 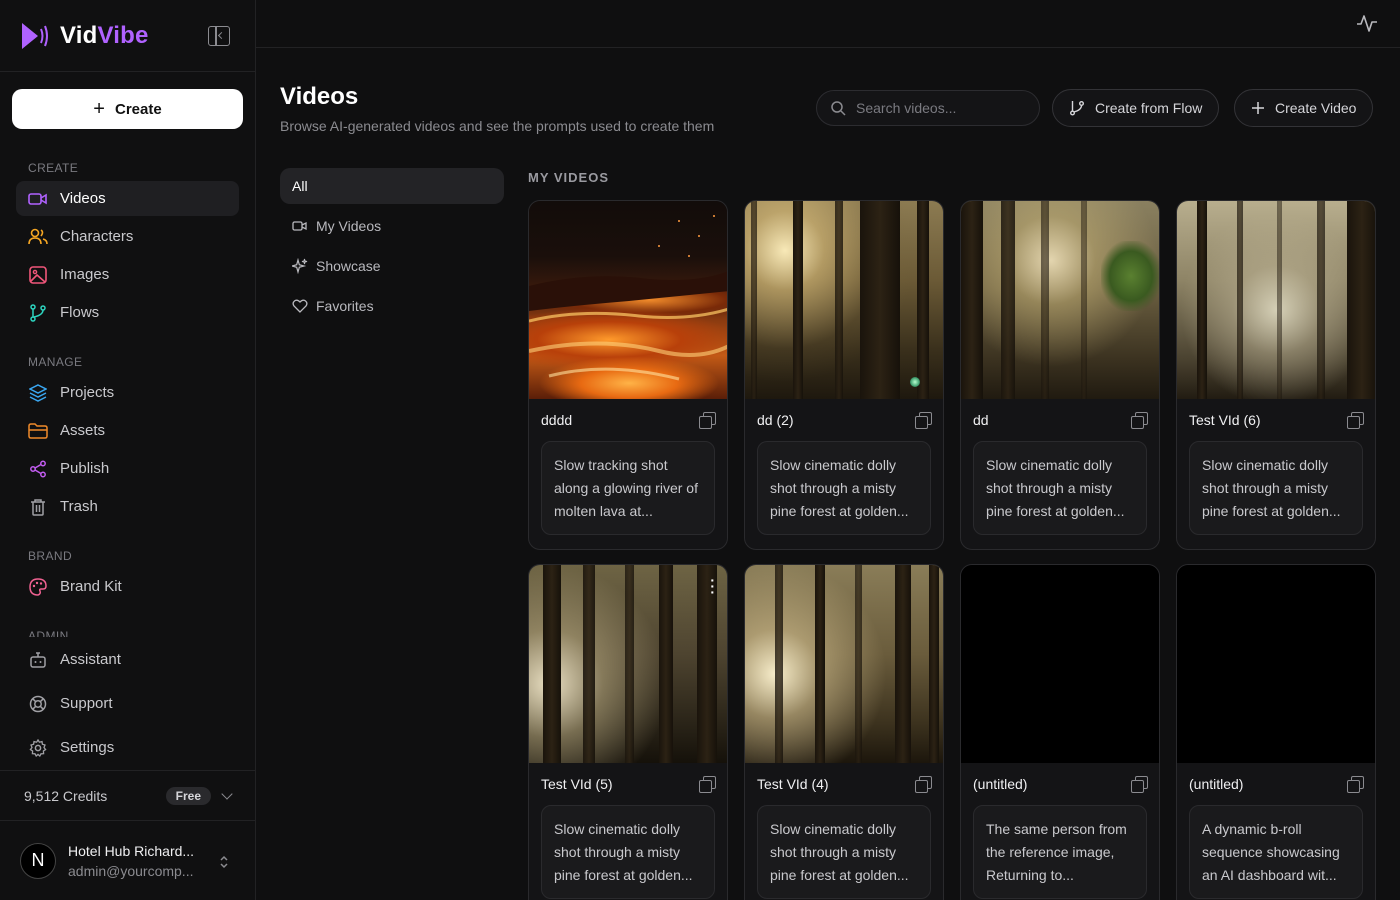 I want to click on sidebar-item-flows: Flows, so click(x=127, y=312).